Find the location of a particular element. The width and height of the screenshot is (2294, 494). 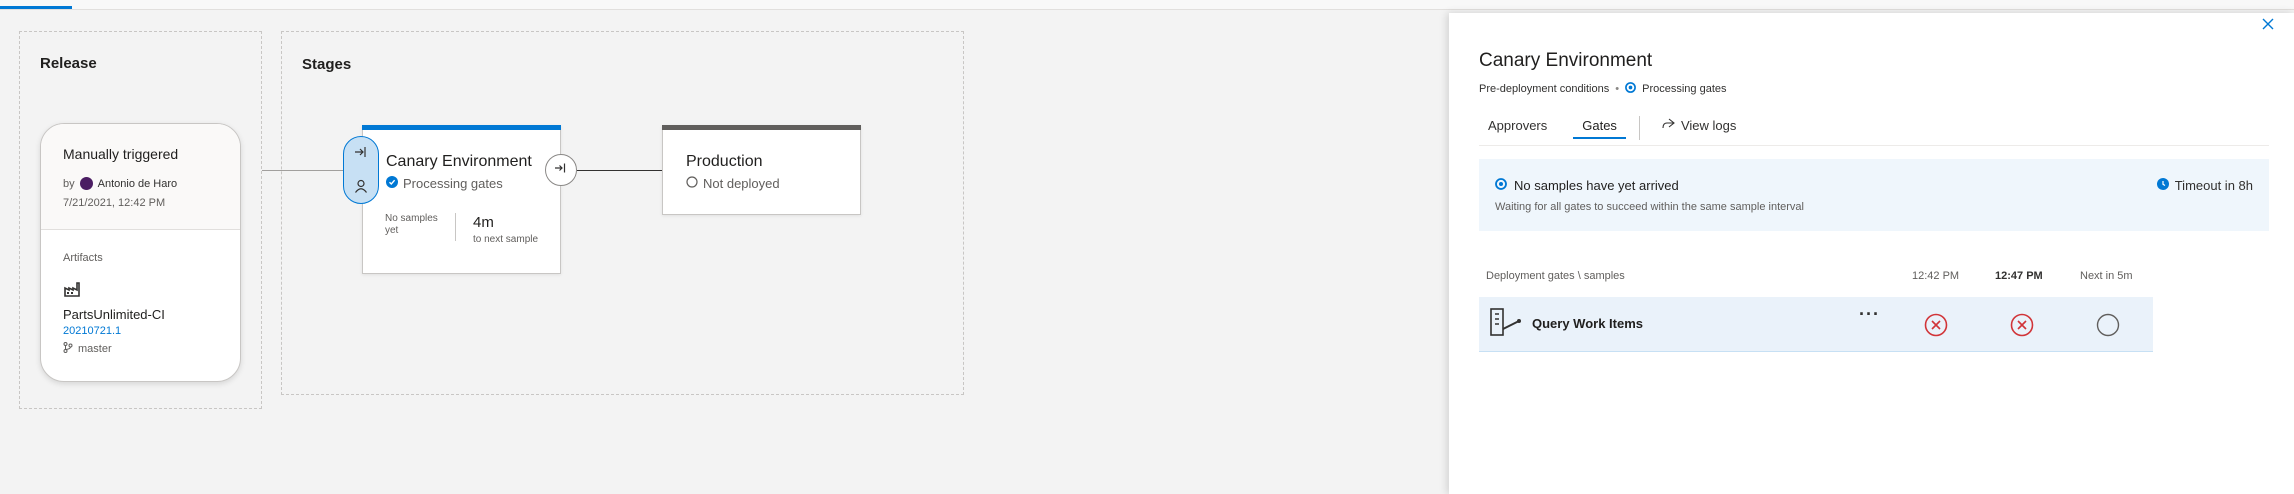

active-tab-indicator is located at coordinates (36, 7).